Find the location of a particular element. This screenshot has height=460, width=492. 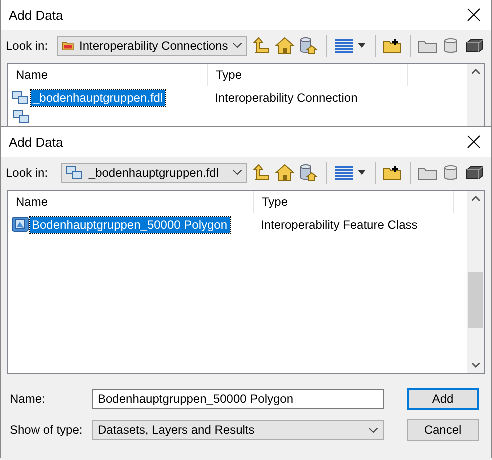

scroll-thumb is located at coordinates (475, 300).